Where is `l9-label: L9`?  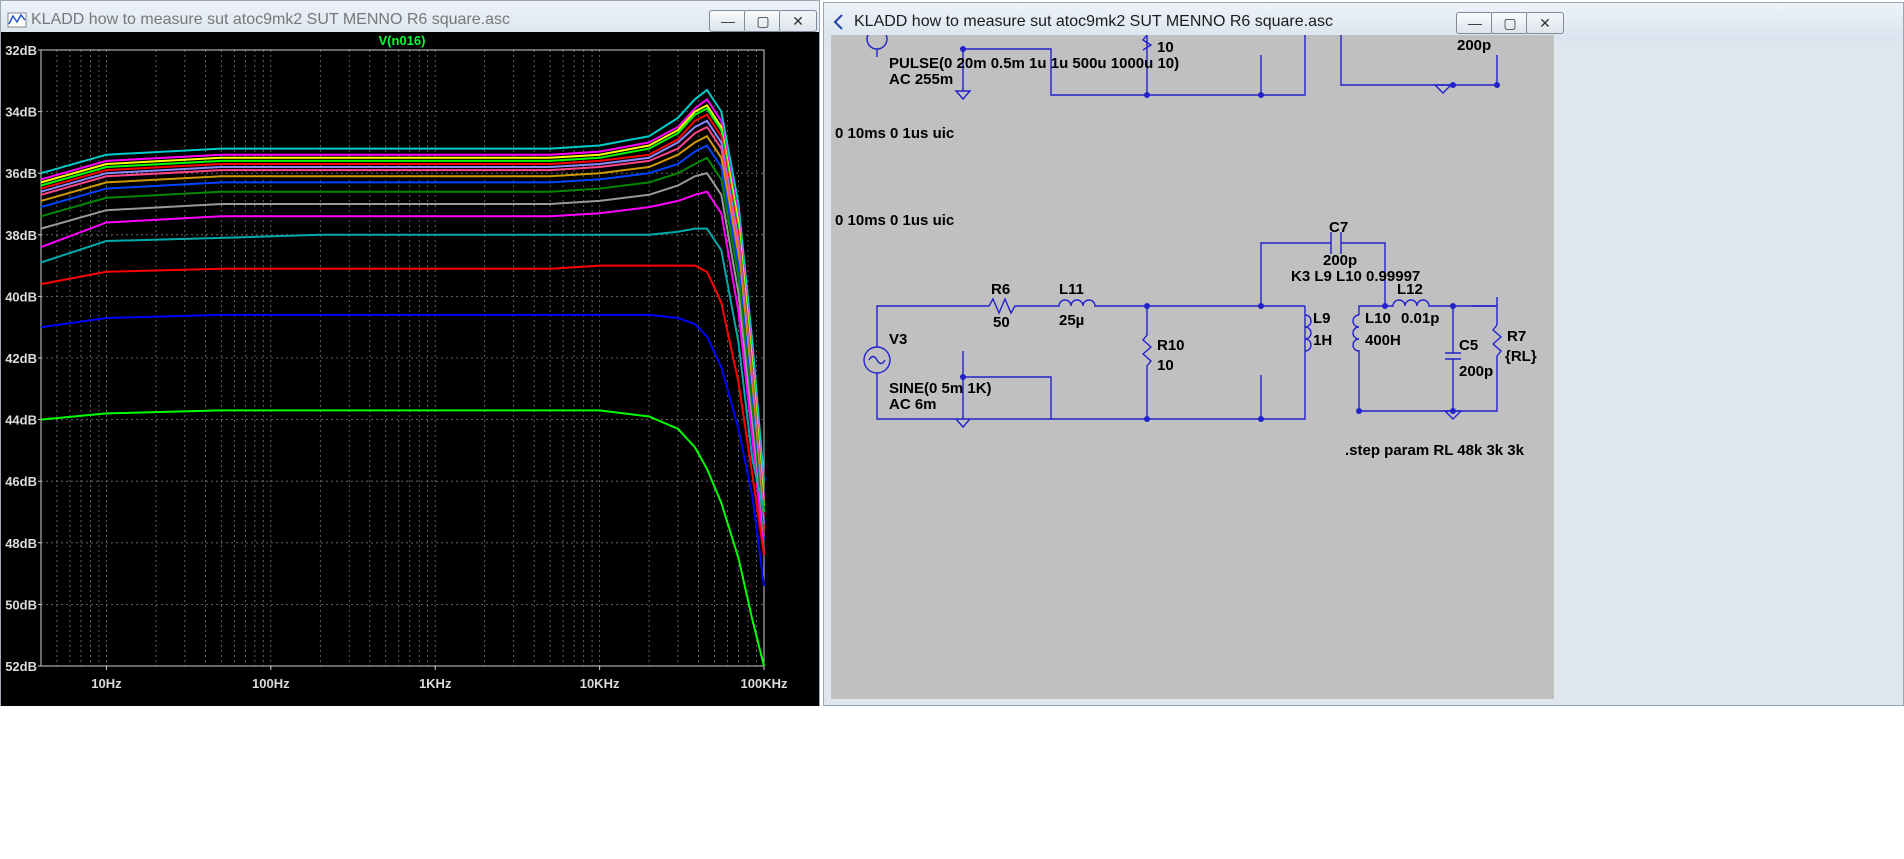
l9-label: L9 is located at coordinates (1322, 318).